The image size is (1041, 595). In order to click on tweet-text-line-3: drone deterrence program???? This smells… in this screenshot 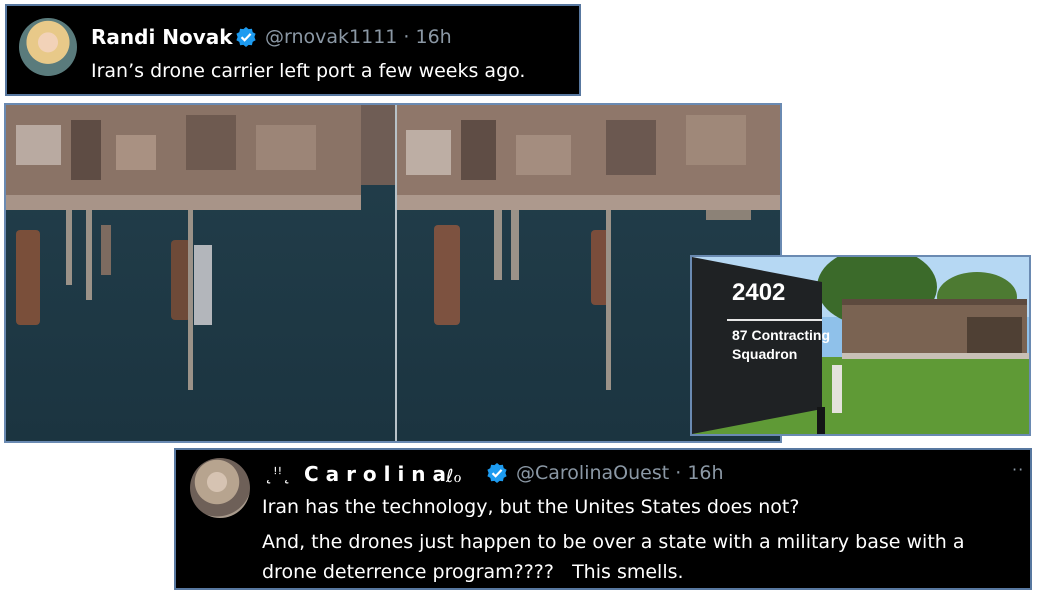, I will do `click(473, 572)`.